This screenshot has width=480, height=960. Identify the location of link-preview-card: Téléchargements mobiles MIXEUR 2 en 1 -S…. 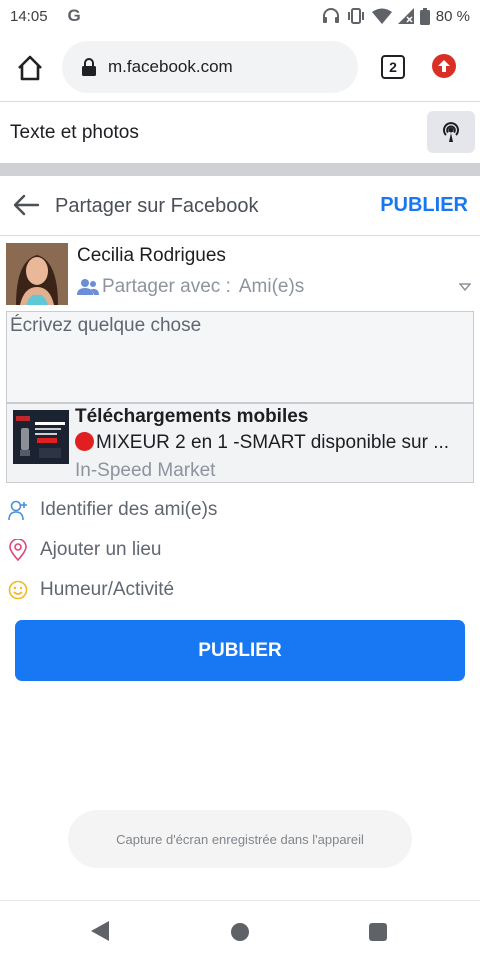
(240, 443).